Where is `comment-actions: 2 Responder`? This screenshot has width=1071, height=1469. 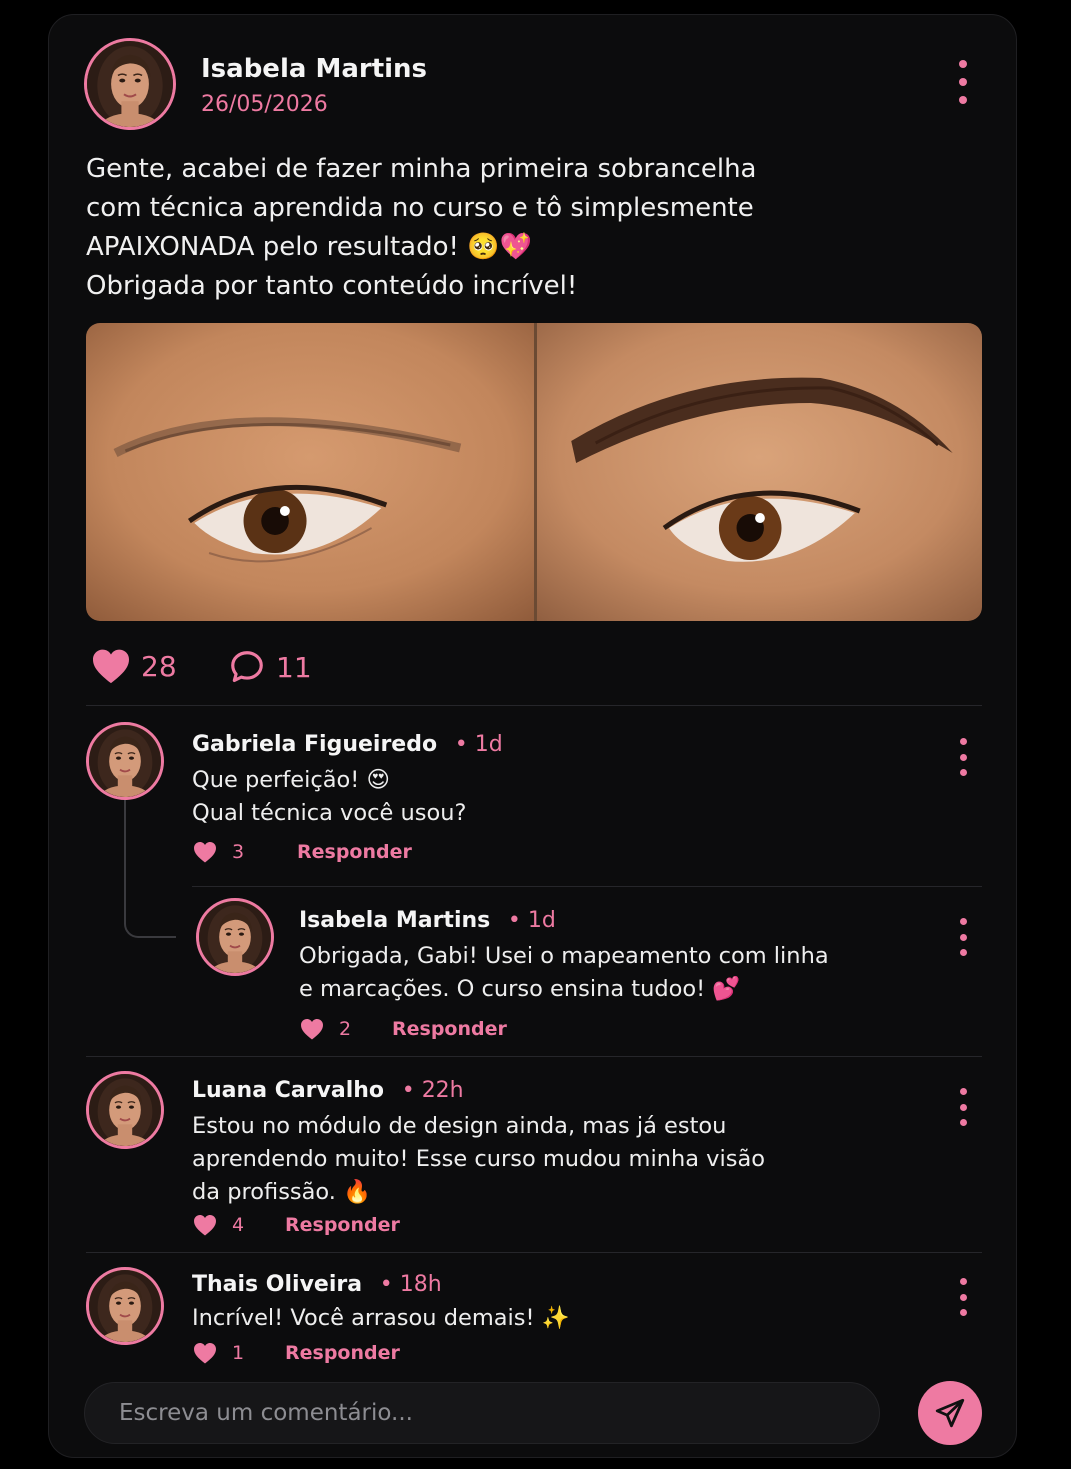 comment-actions: 2 Responder is located at coordinates (403, 1029).